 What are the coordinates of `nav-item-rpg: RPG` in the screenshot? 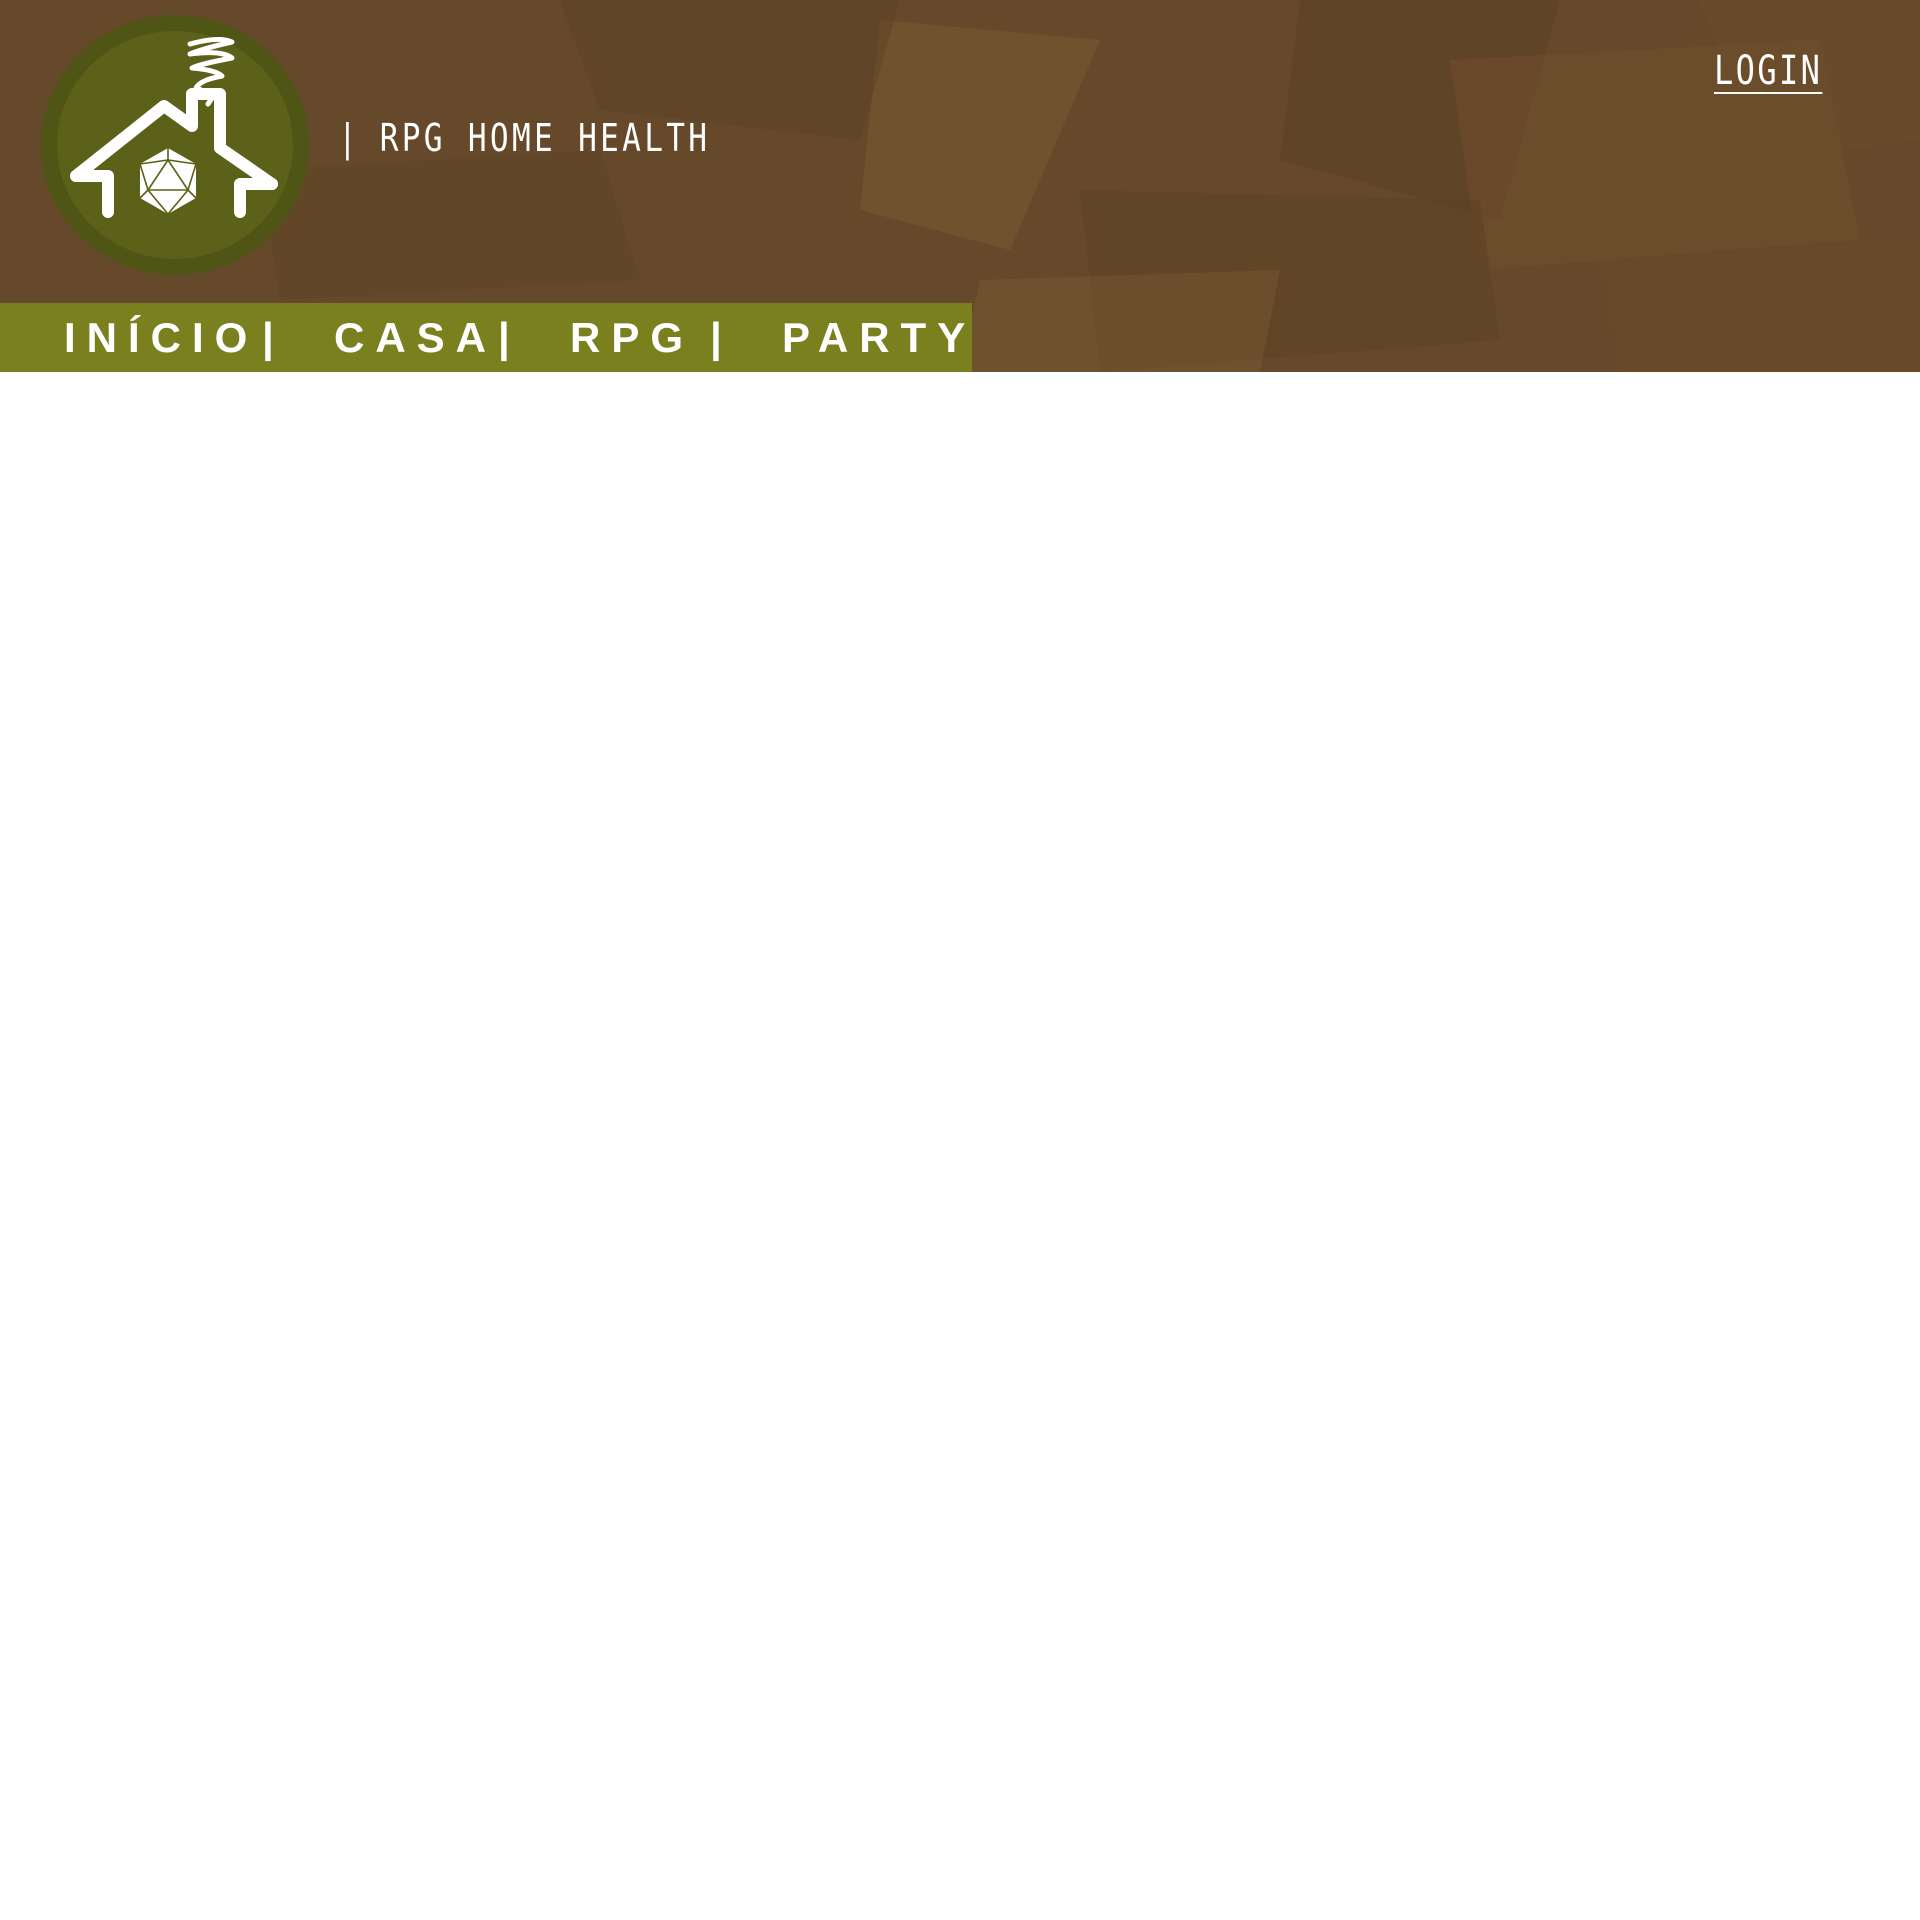 It's located at (632, 337).